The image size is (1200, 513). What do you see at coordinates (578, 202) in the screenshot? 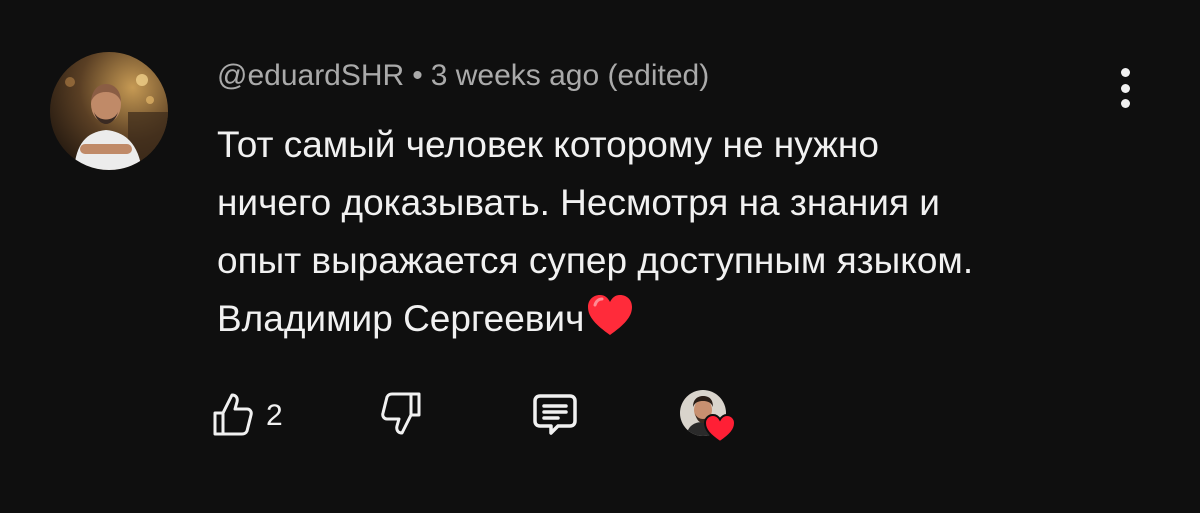
I see `comment-text-line: ничего доказывать. Несмотря на знания и` at bounding box center [578, 202].